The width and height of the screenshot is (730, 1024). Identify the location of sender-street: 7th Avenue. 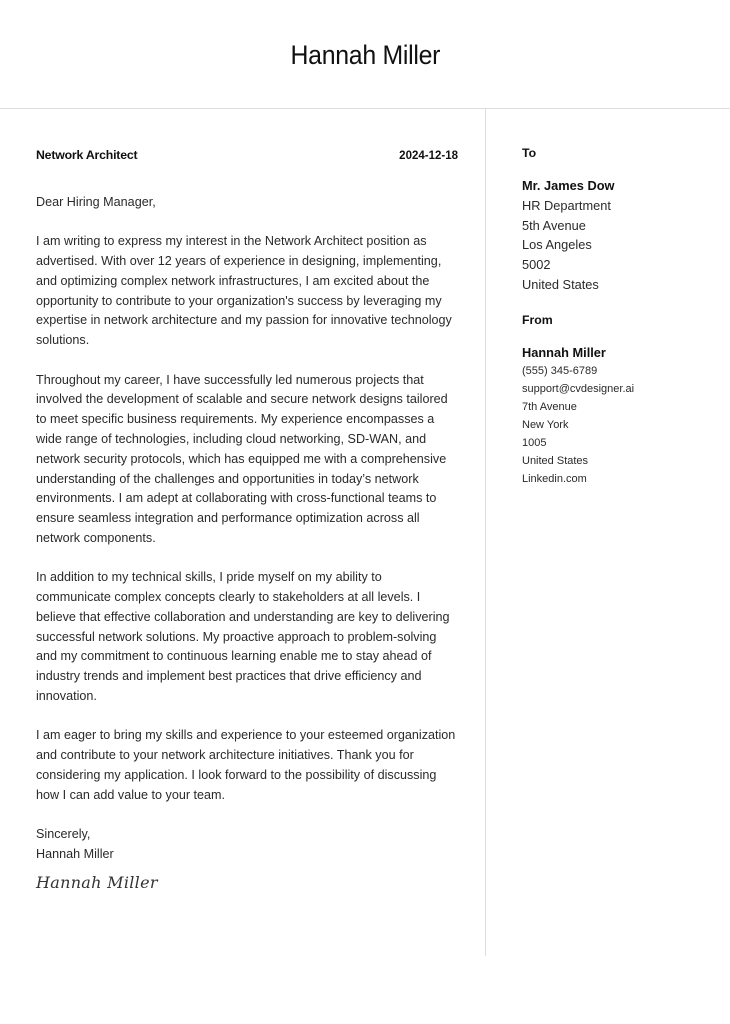
(549, 406).